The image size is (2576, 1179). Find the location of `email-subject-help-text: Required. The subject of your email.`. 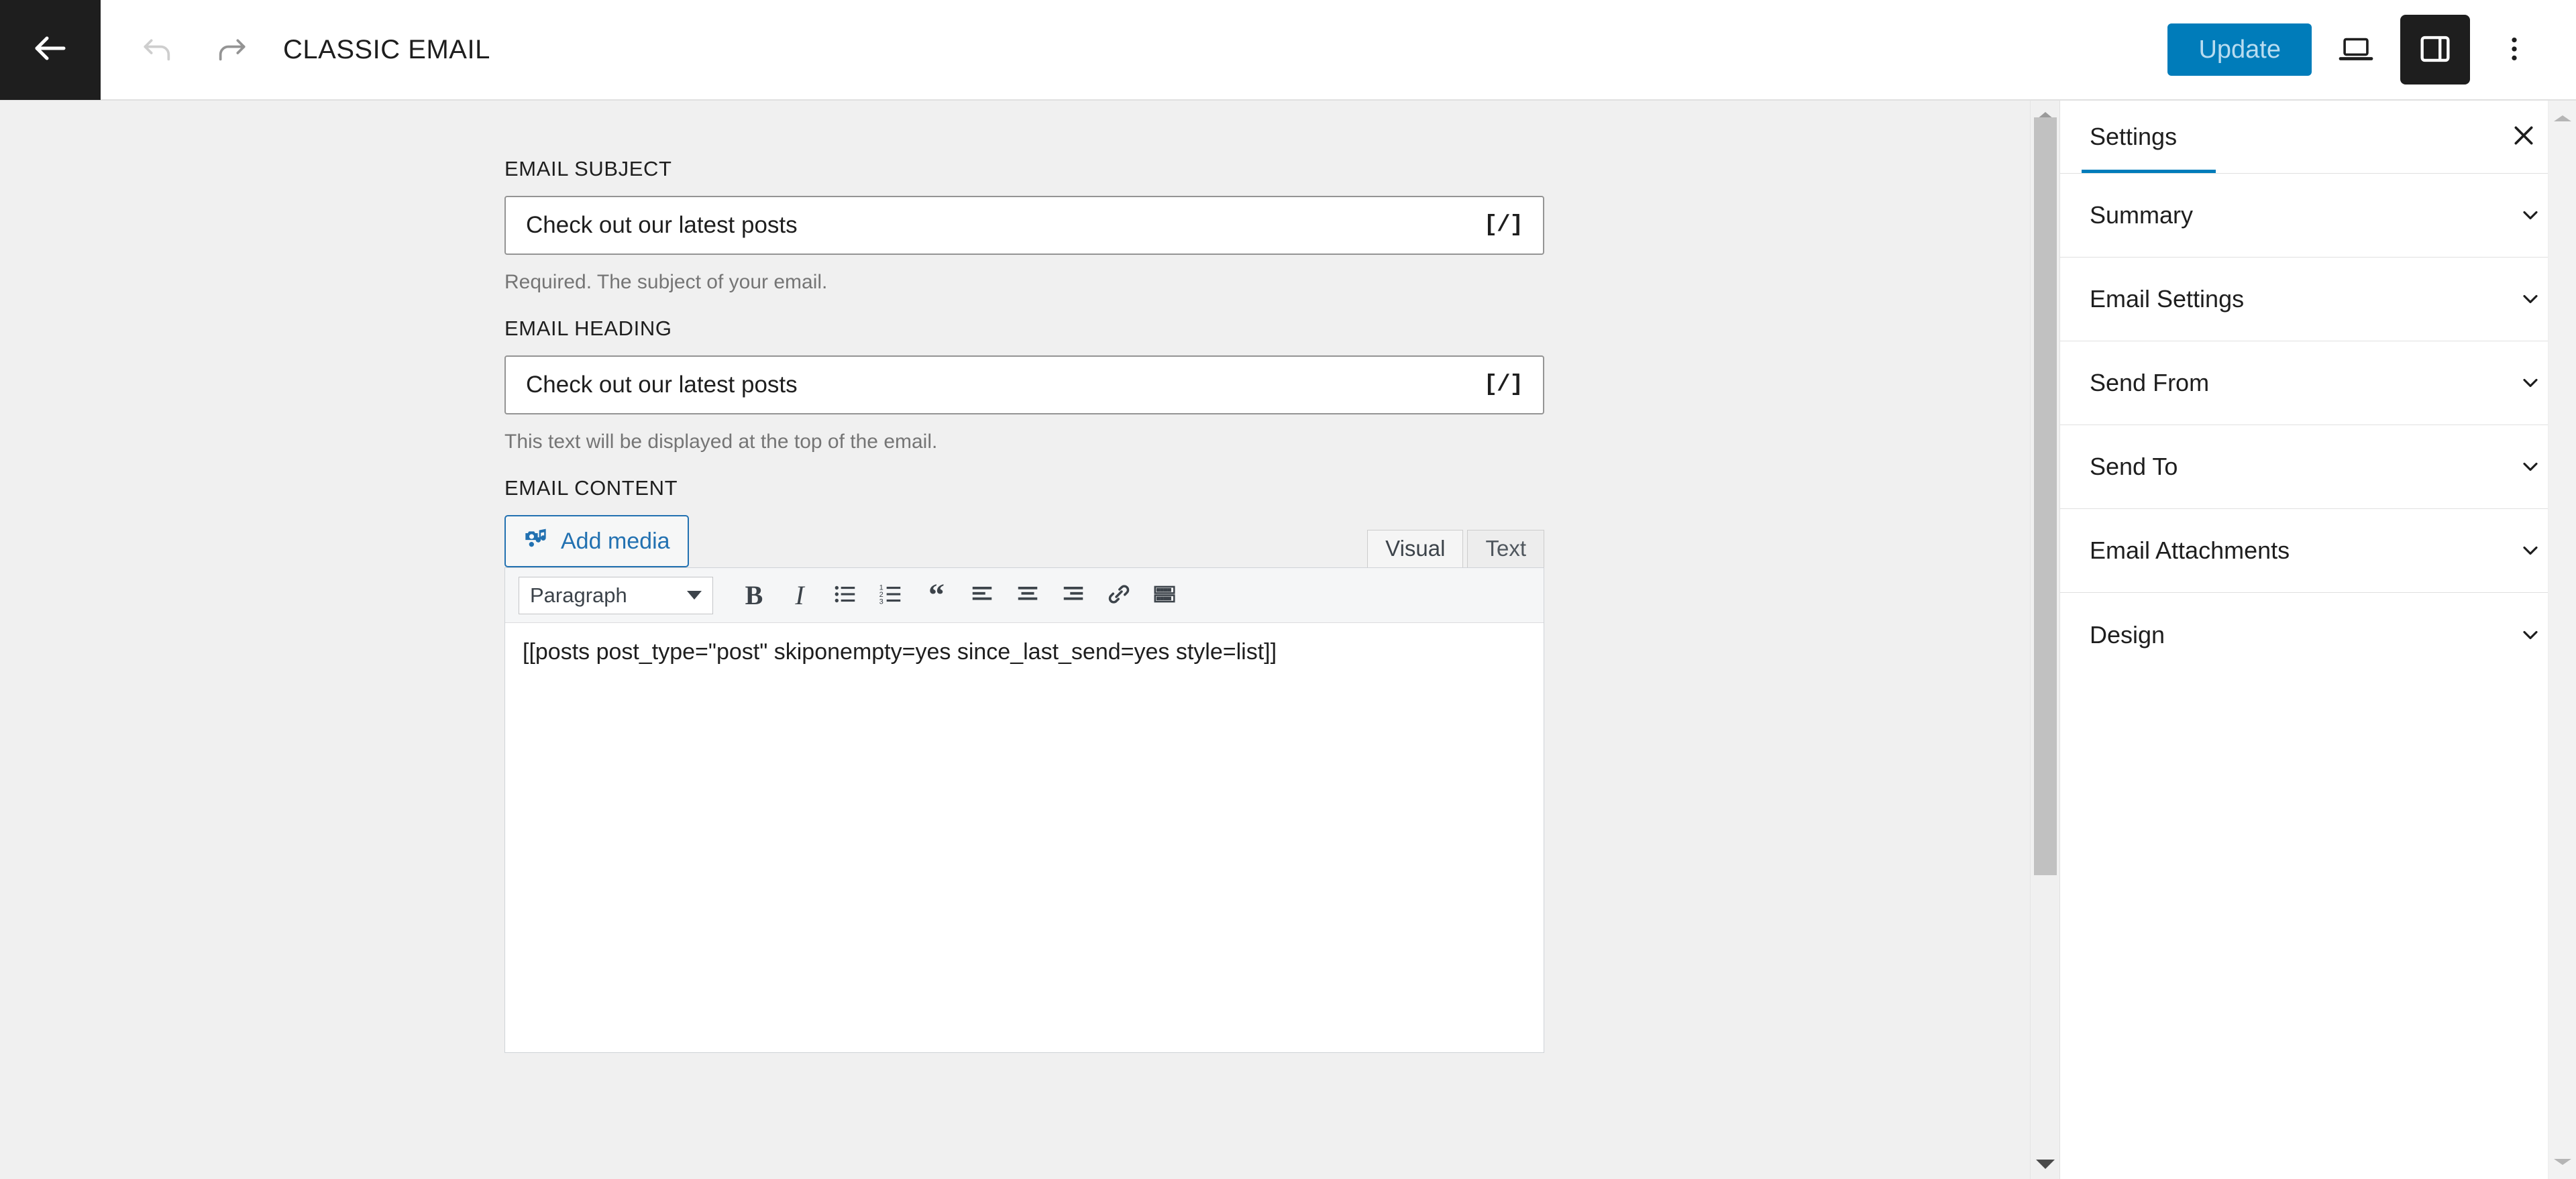

email-subject-help-text: Required. The subject of your email. is located at coordinates (666, 282).